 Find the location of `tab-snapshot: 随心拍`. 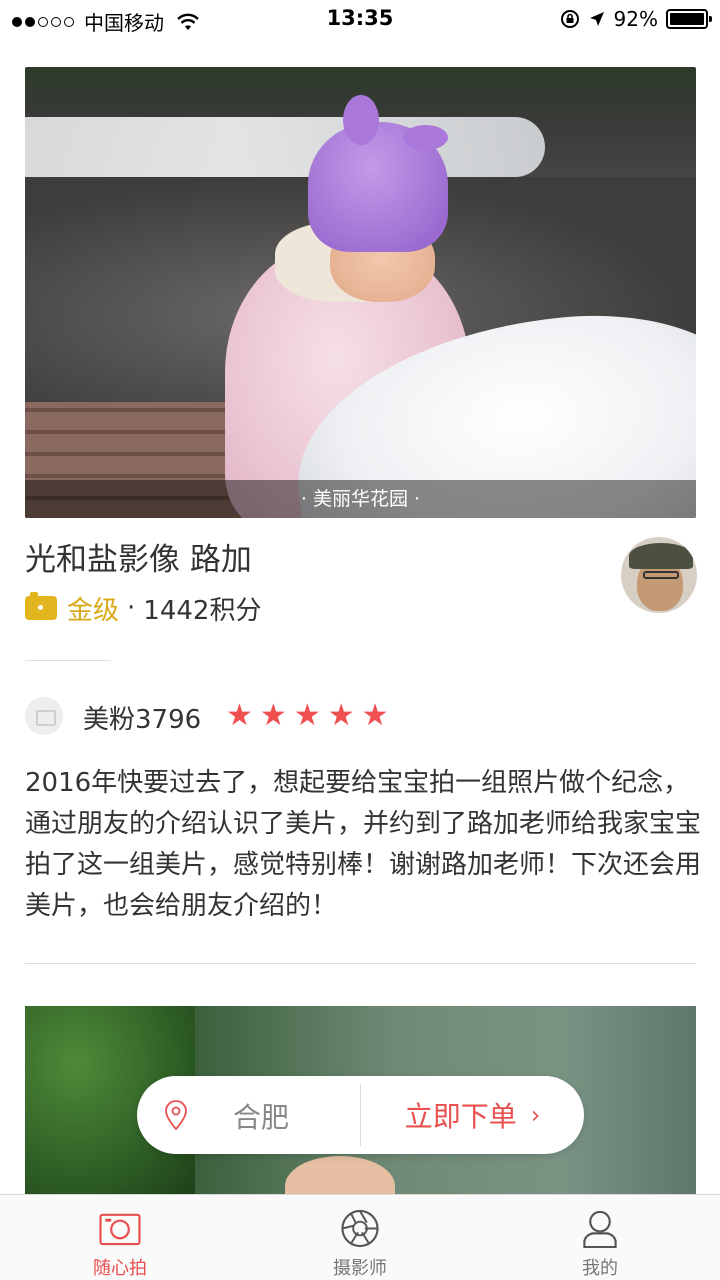

tab-snapshot: 随心拍 is located at coordinates (120, 1237).